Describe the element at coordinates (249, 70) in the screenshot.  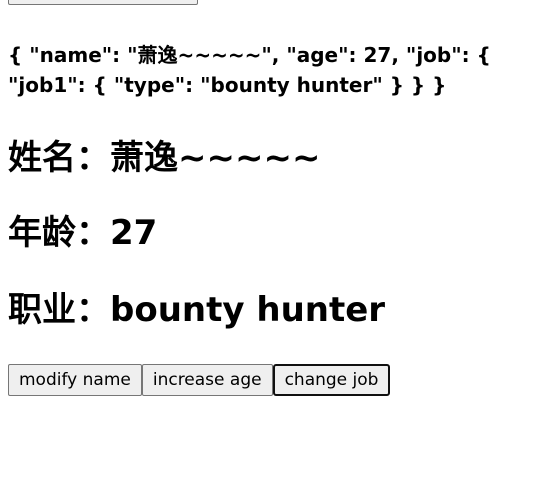
I see `json-output: { "name": "萧逸~~~~~", "age": 27, "job"` at that location.